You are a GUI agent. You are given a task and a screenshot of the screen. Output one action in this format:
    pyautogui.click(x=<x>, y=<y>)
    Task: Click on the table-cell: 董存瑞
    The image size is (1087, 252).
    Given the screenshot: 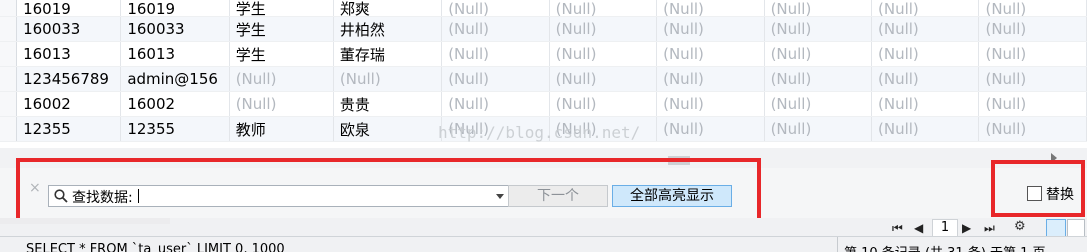 What is the action you would take?
    pyautogui.click(x=388, y=54)
    